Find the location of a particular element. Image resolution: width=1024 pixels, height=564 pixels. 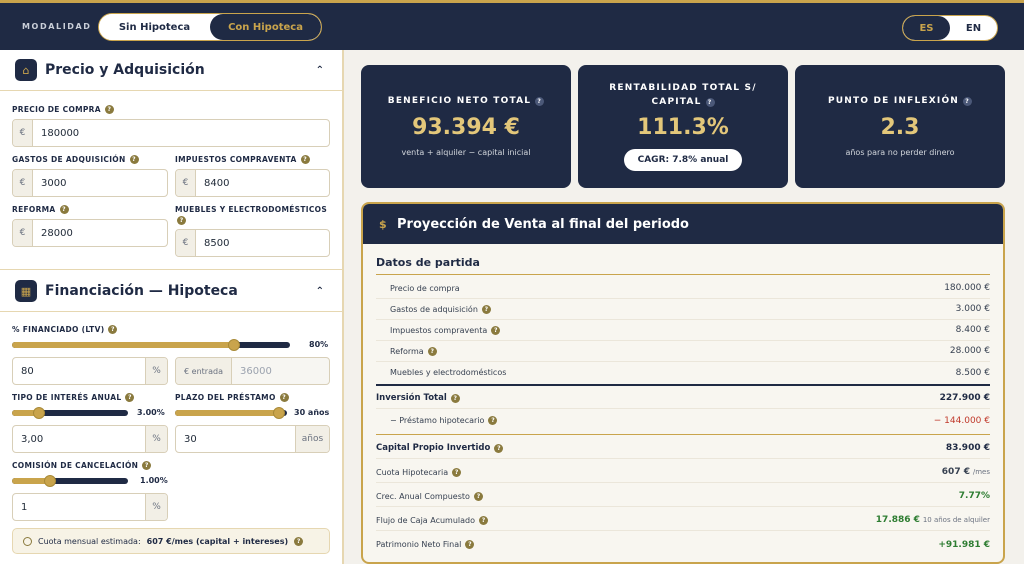

kpi-inflexion-value: 2.3 is located at coordinates (900, 127).